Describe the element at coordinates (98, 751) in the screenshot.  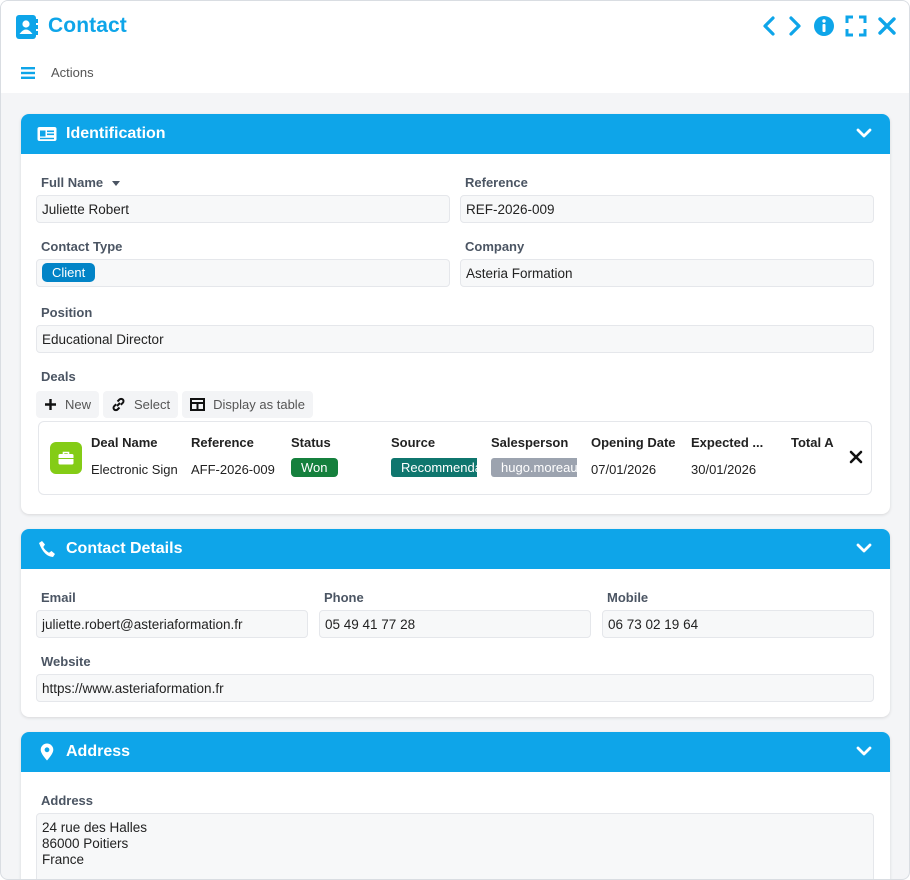
I see `address-title: Address` at that location.